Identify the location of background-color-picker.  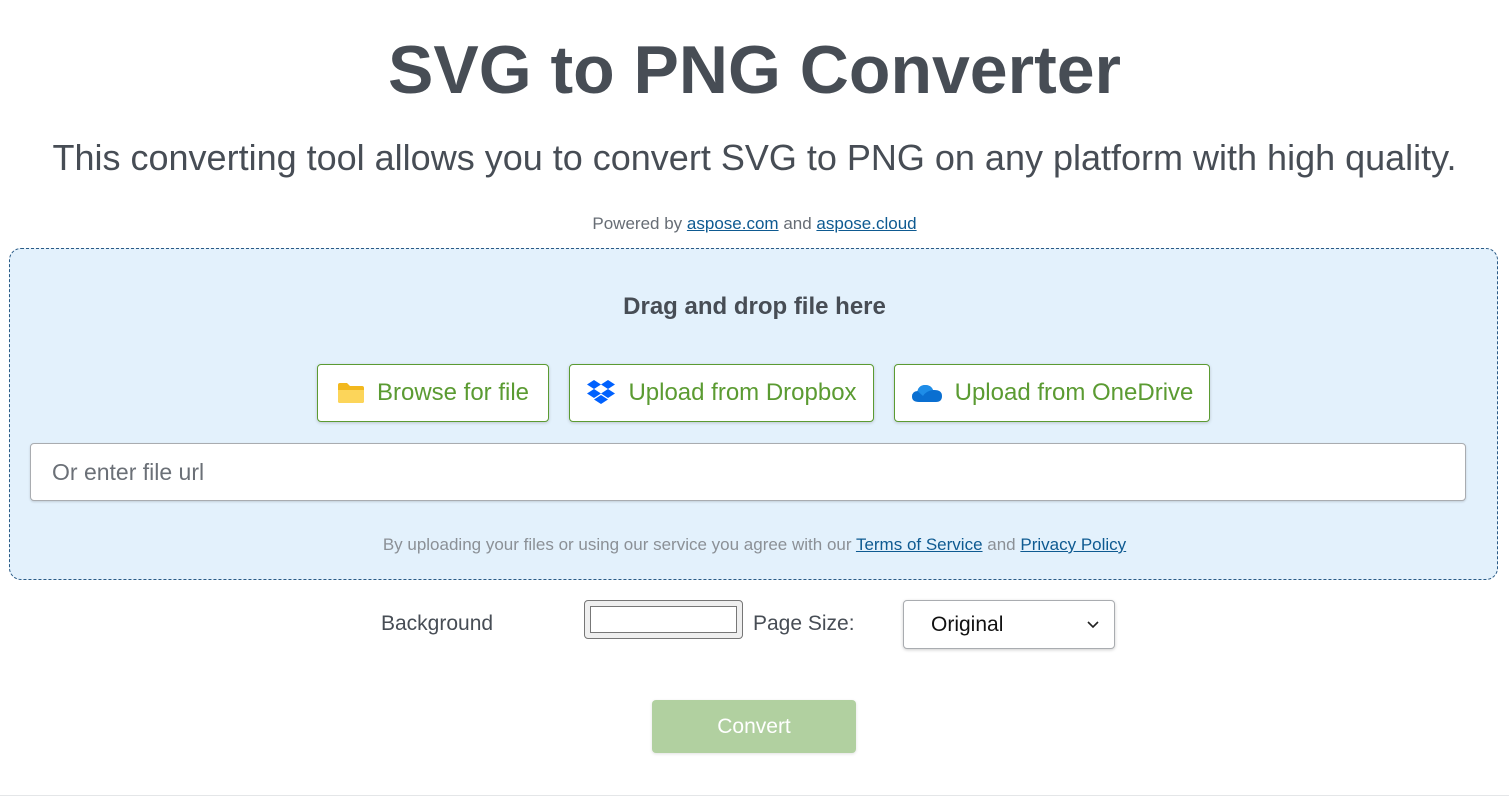
(663, 619).